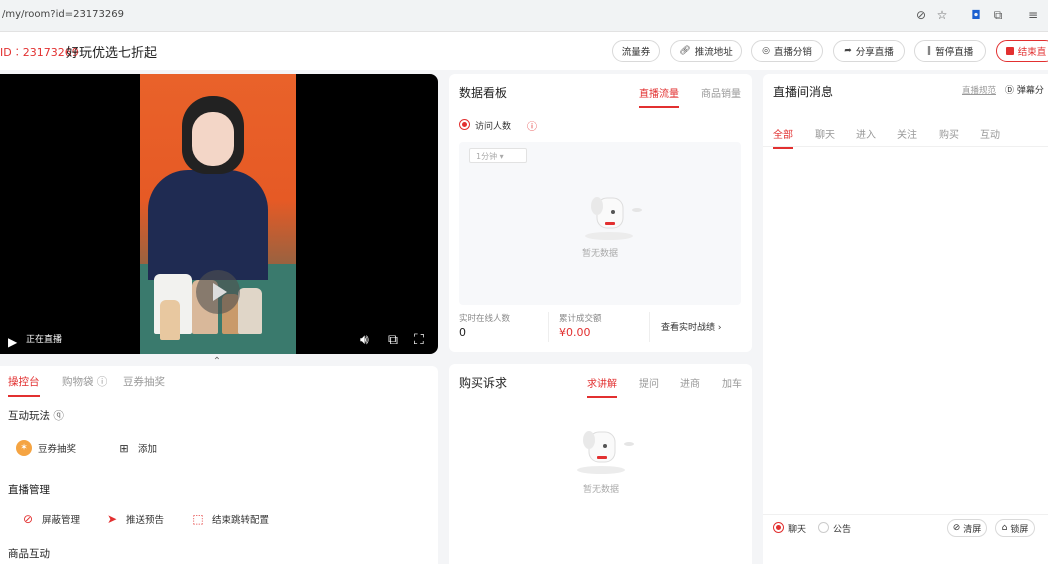 The image size is (1048, 564). Describe the element at coordinates (721, 92) in the screenshot. I see `tab-product-sales: 商品销量` at that location.